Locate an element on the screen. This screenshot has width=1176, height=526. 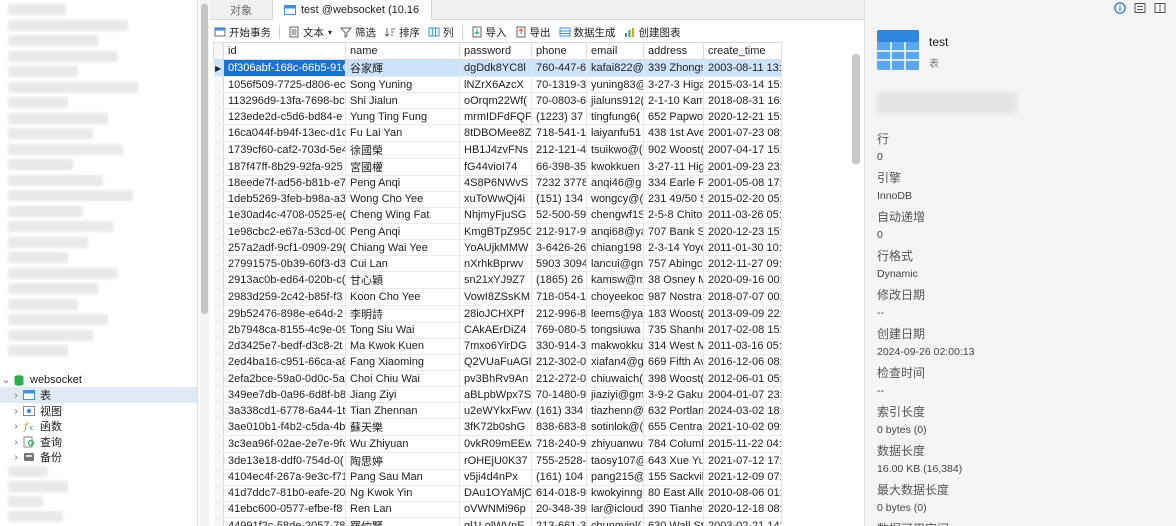
cell-create-time: 2001-05-08 17: is located at coordinates (742, 183).